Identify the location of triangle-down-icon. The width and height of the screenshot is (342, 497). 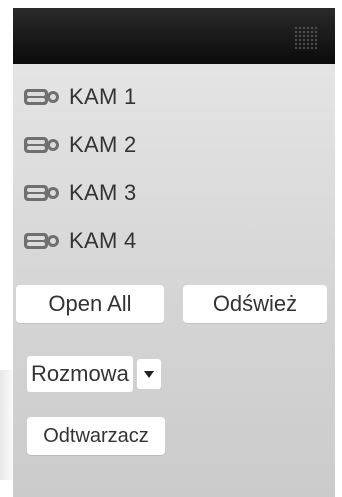
(148, 374).